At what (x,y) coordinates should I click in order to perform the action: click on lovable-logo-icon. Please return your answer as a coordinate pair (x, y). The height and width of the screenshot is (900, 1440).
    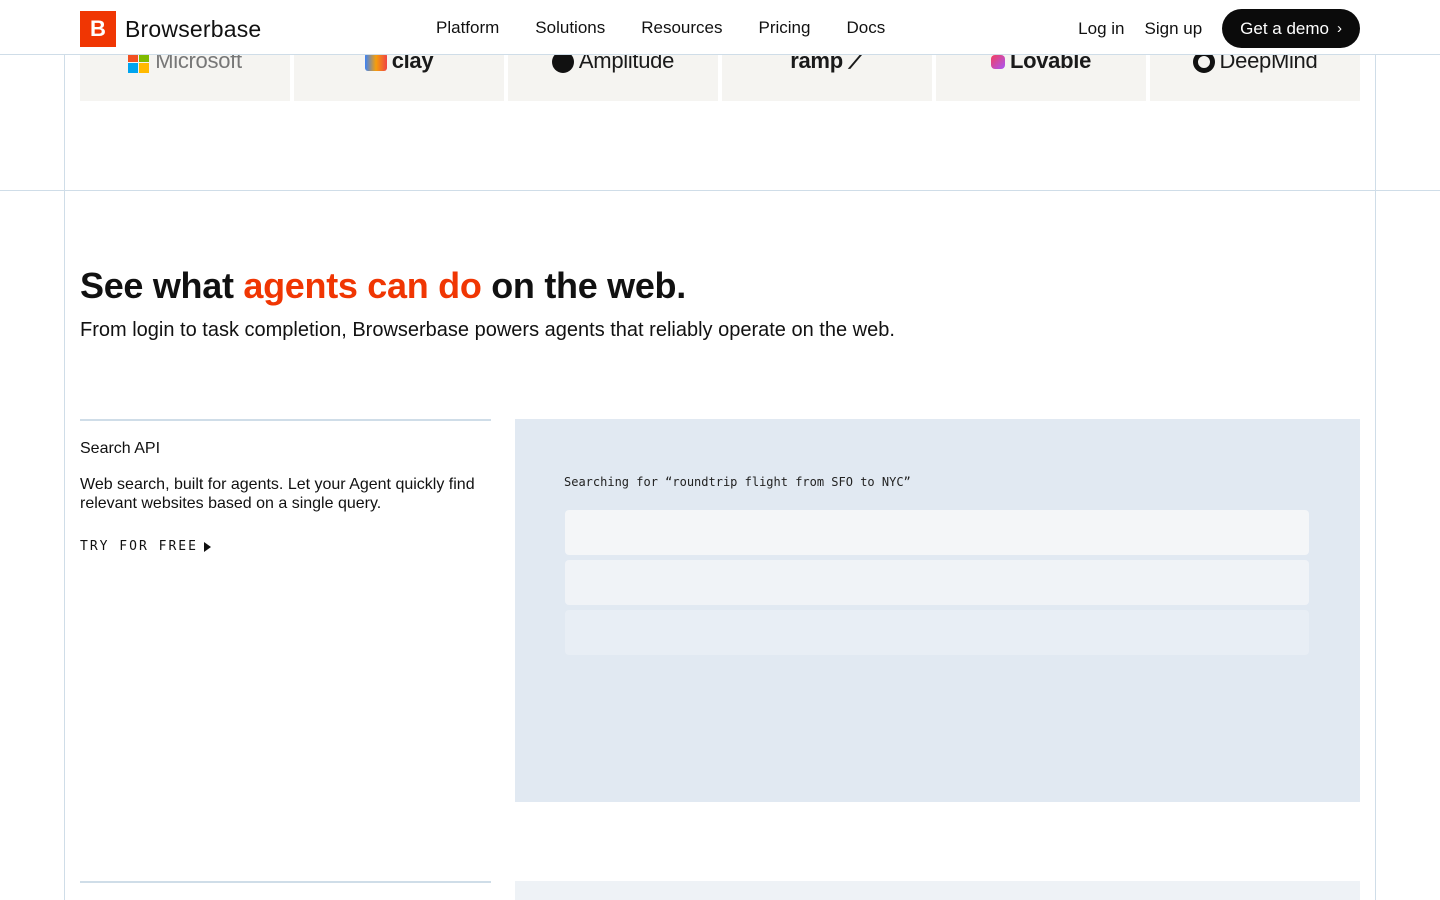
    Looking at the image, I should click on (997, 62).